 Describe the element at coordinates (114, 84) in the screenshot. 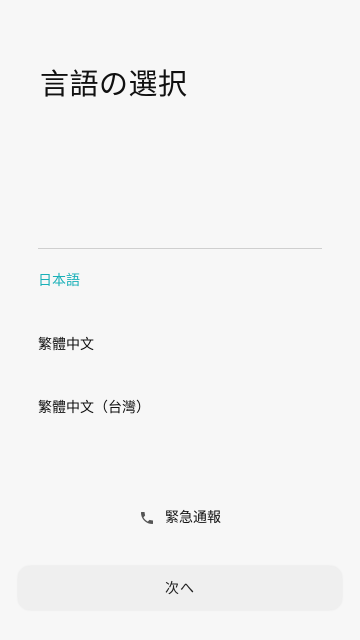

I see `page-title: 言語の選択` at that location.